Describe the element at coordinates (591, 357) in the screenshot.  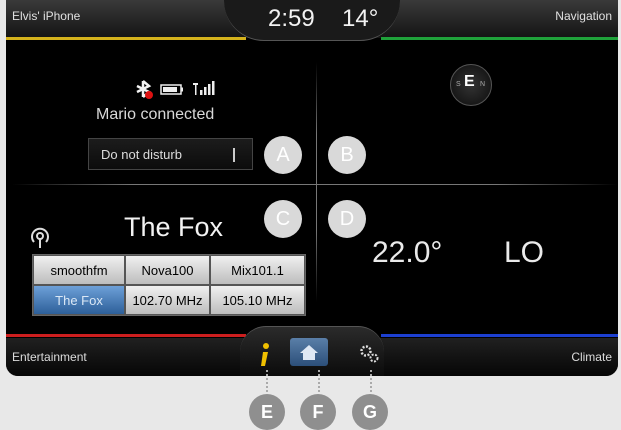
I see `climate-tab: Climate` at that location.